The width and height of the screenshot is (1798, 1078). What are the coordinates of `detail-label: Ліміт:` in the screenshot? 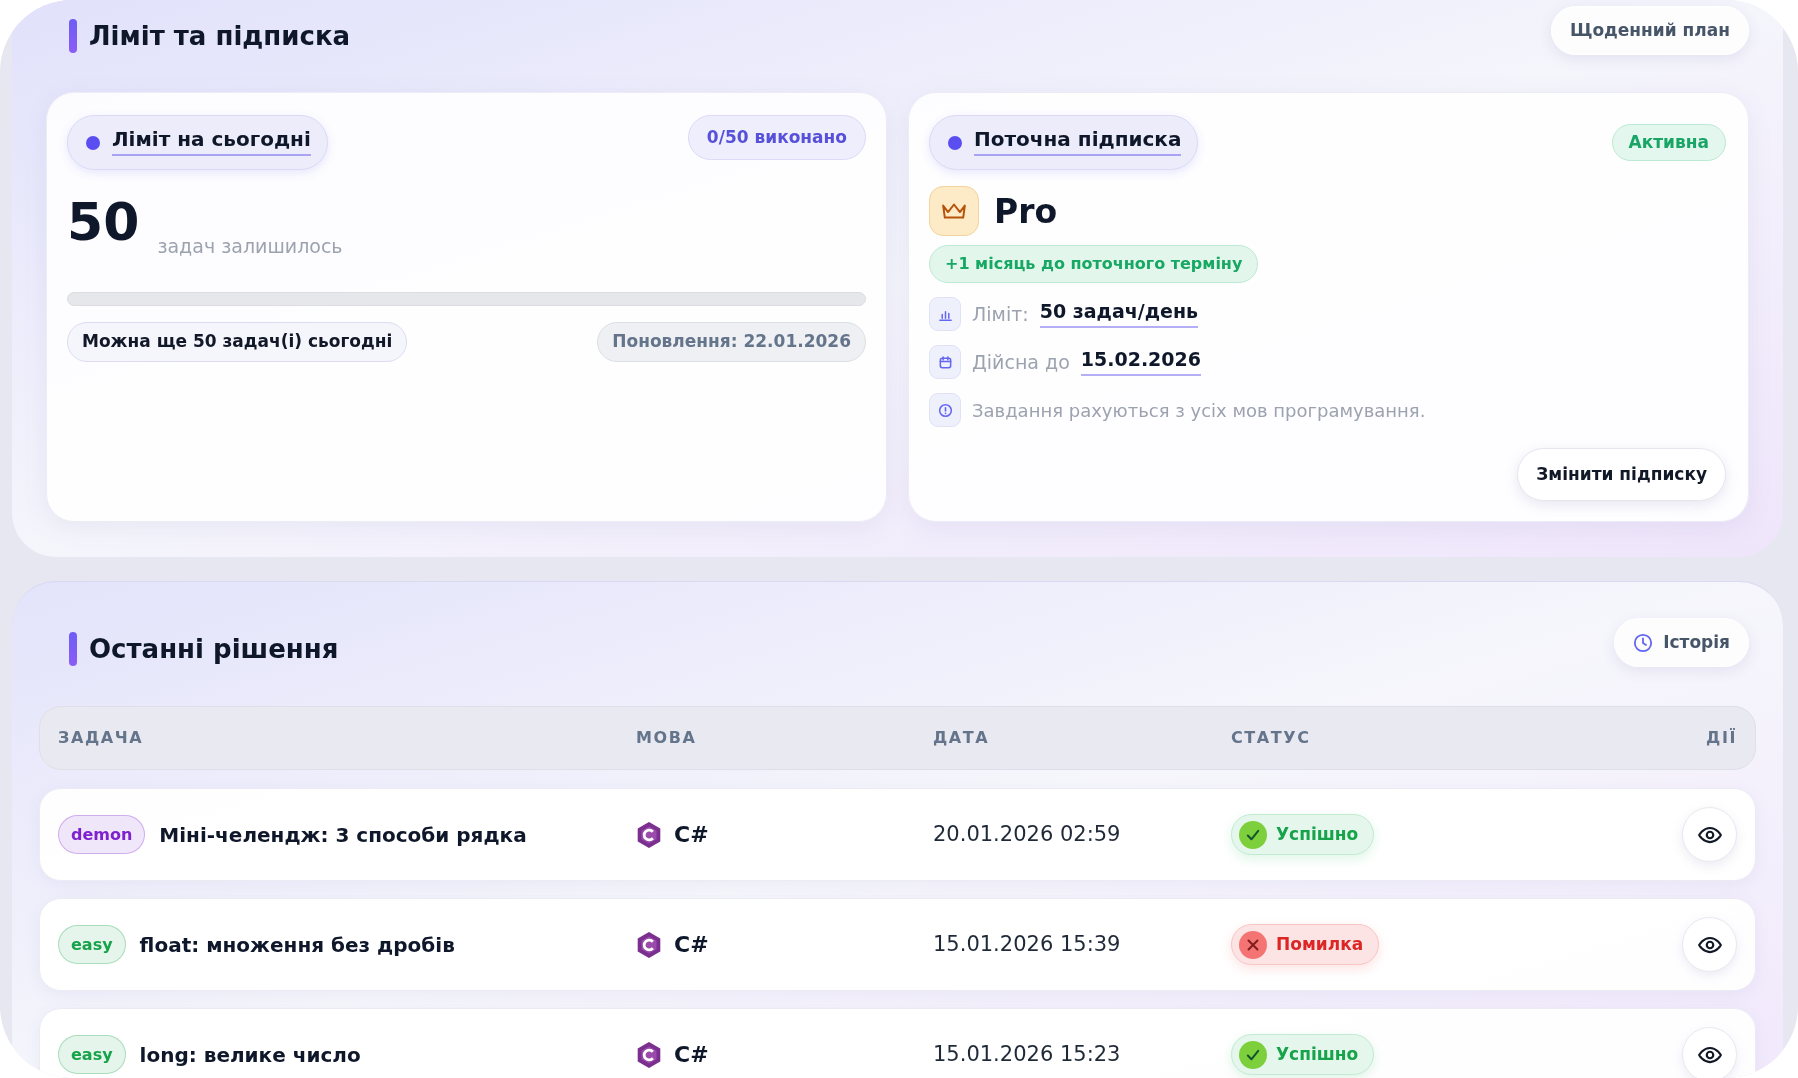 It's located at (1000, 314).